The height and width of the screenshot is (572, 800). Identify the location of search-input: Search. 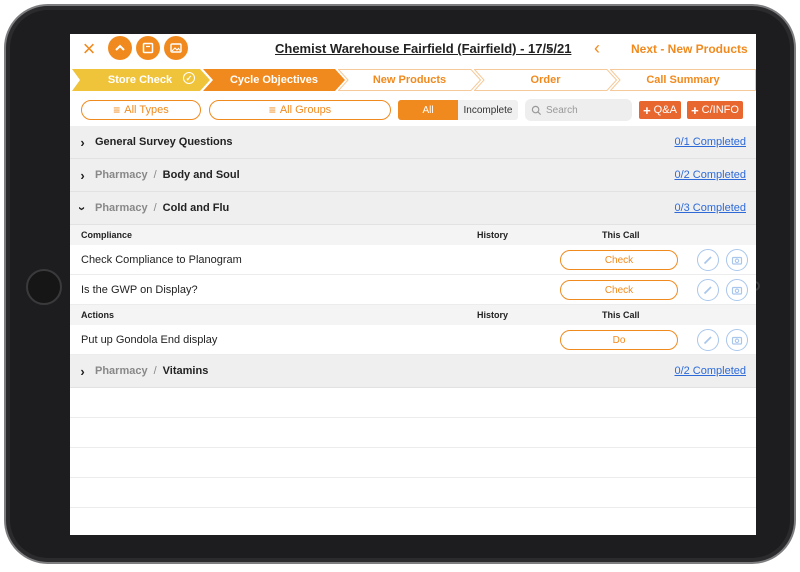
(578, 110).